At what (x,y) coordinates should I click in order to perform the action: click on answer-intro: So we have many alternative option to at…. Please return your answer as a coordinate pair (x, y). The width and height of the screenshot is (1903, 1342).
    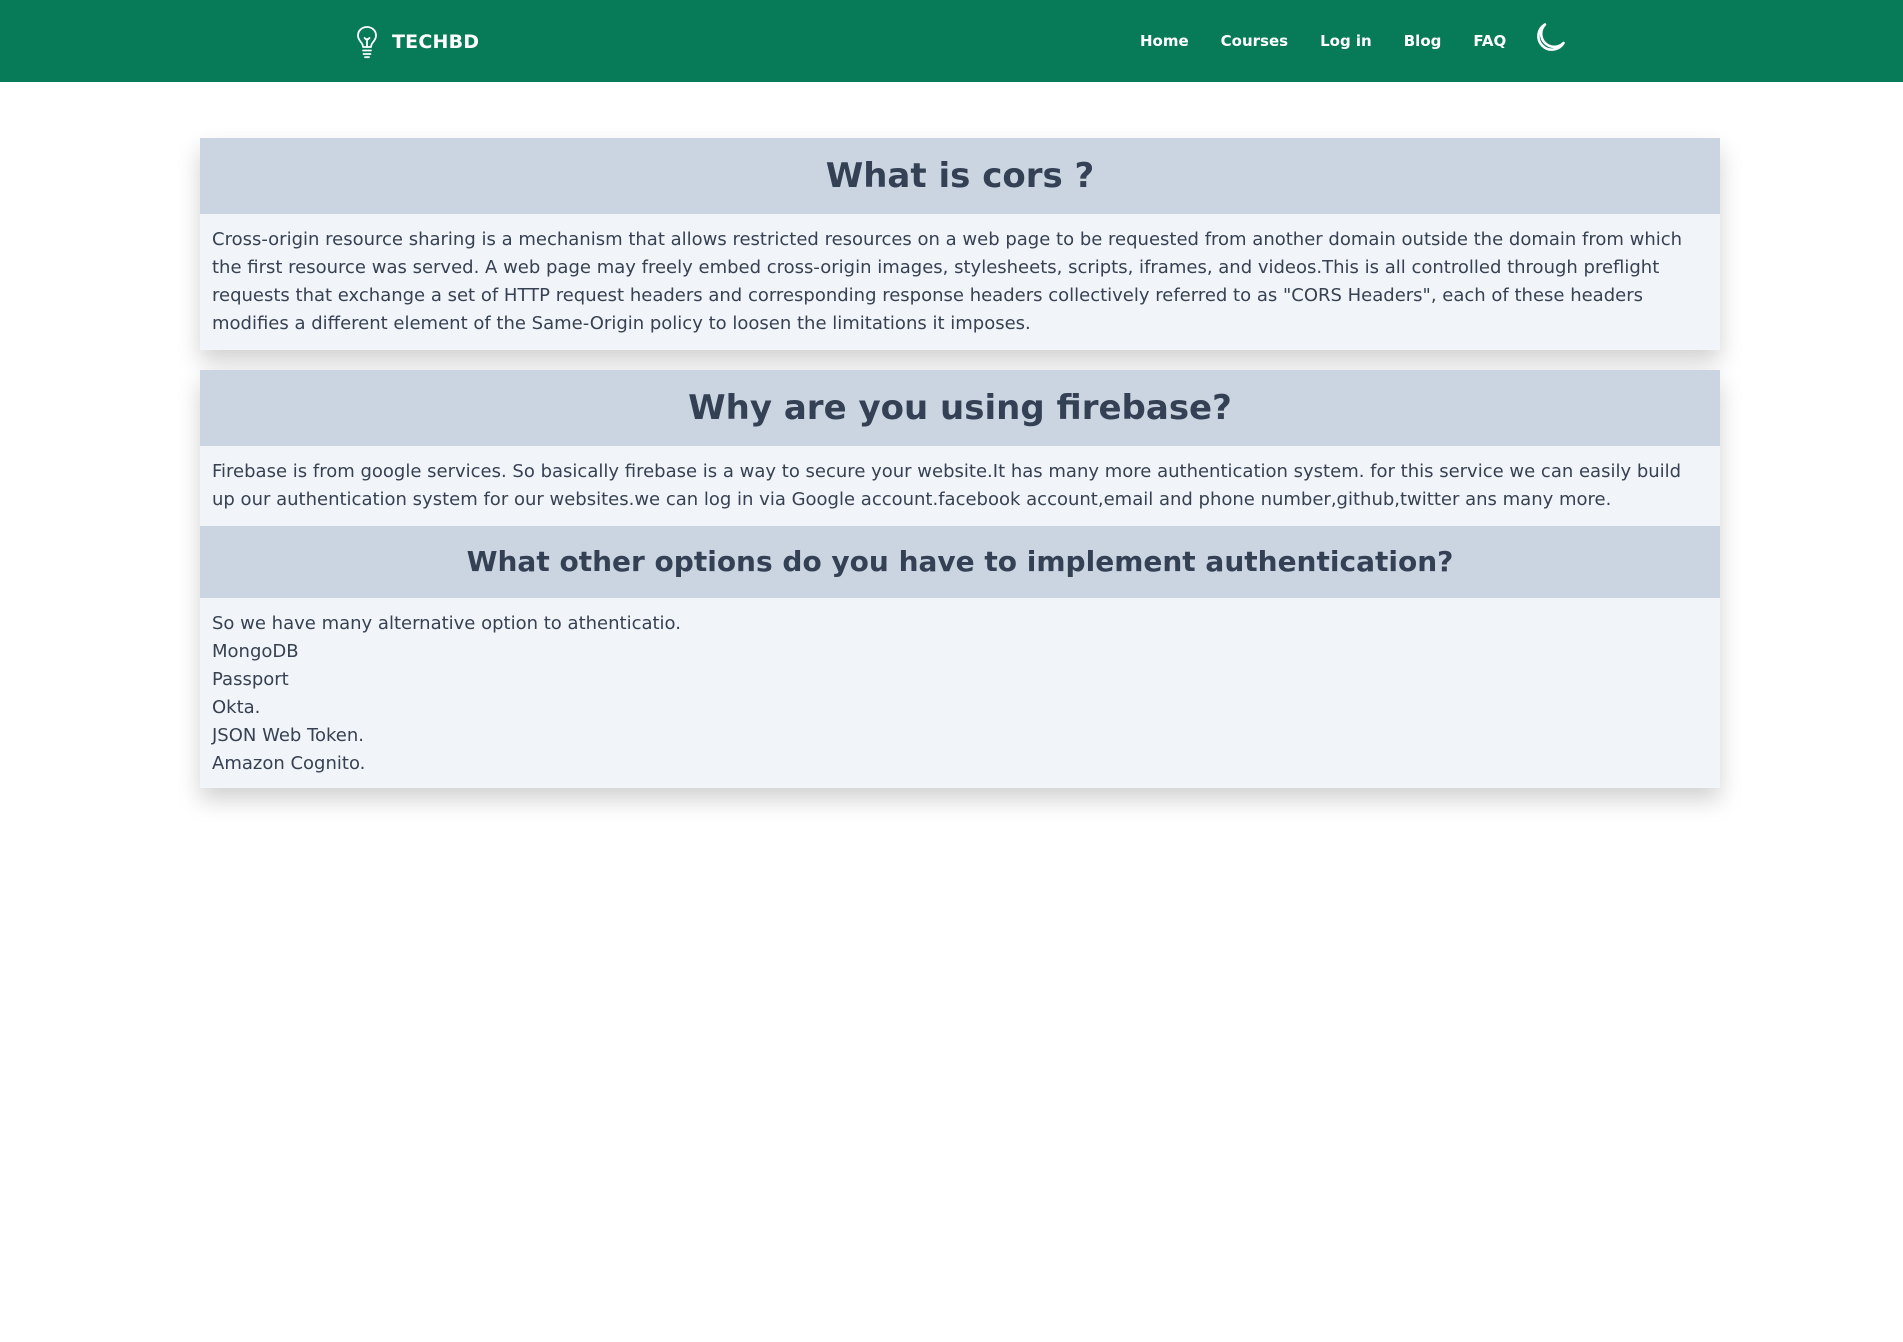
    Looking at the image, I should click on (446, 623).